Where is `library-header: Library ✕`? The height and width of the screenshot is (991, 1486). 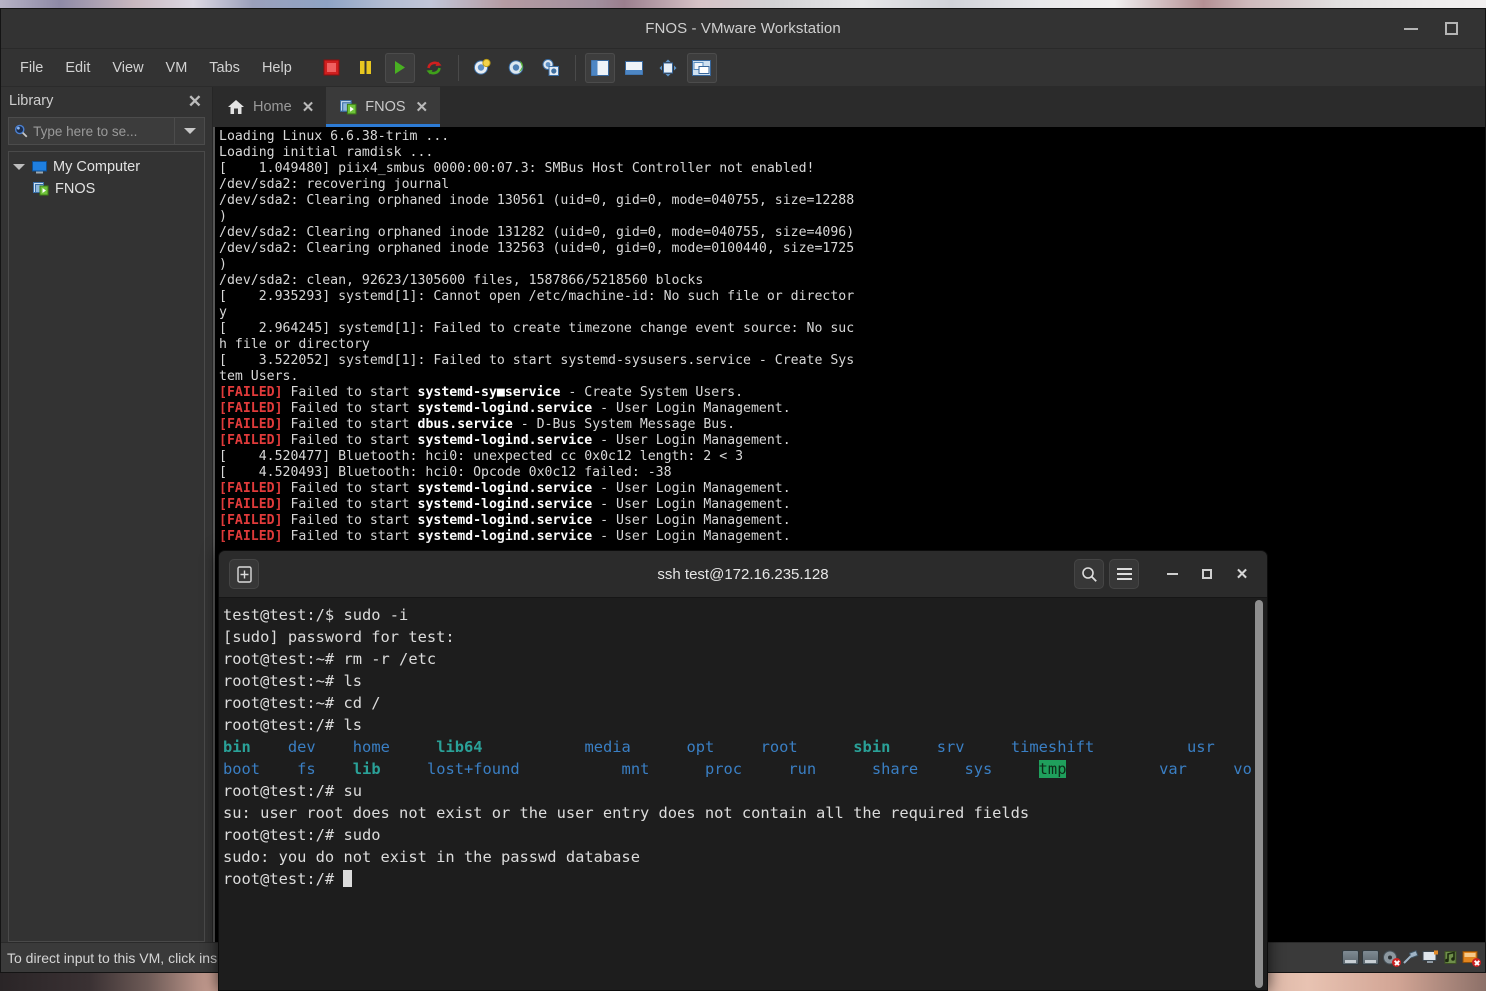 library-header: Library ✕ is located at coordinates (106, 101).